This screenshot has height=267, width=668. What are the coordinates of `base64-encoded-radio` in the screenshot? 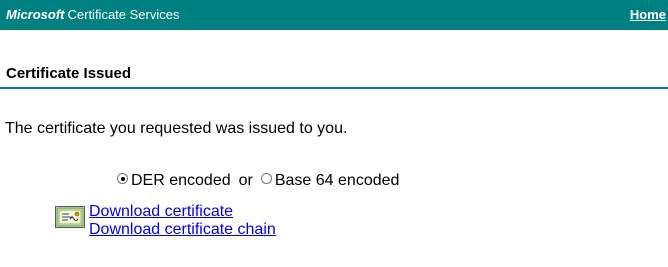 It's located at (266, 178).